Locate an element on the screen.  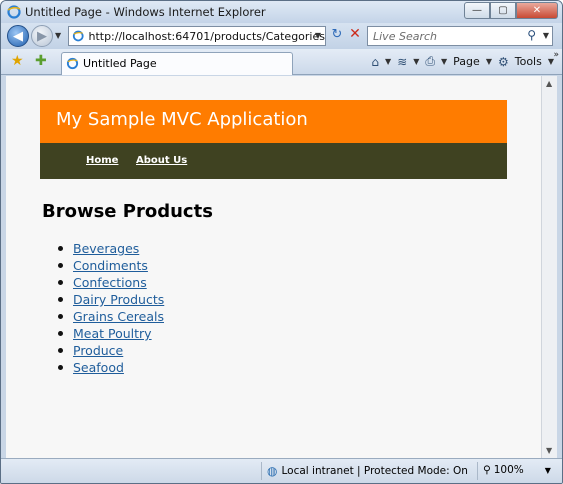
scroll-up-arrow-icon: ▲ is located at coordinates (549, 83).